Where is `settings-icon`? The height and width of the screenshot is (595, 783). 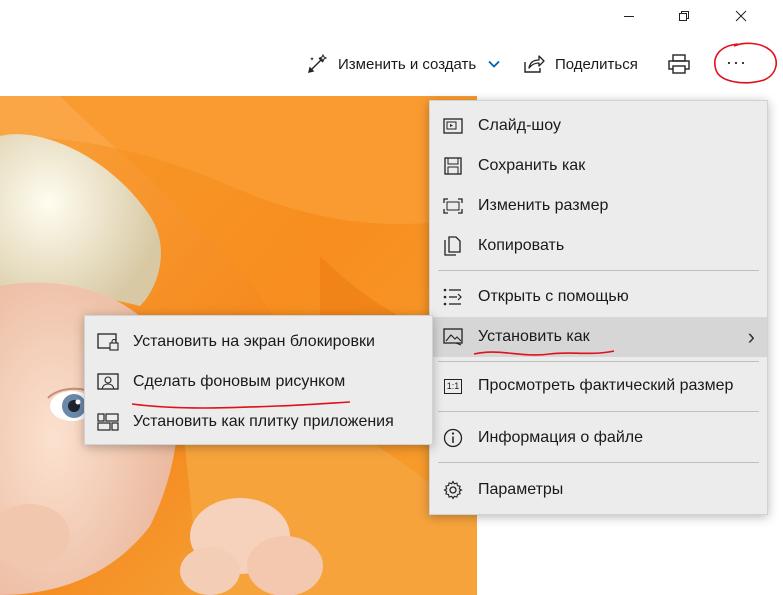
settings-icon is located at coordinates (453, 490).